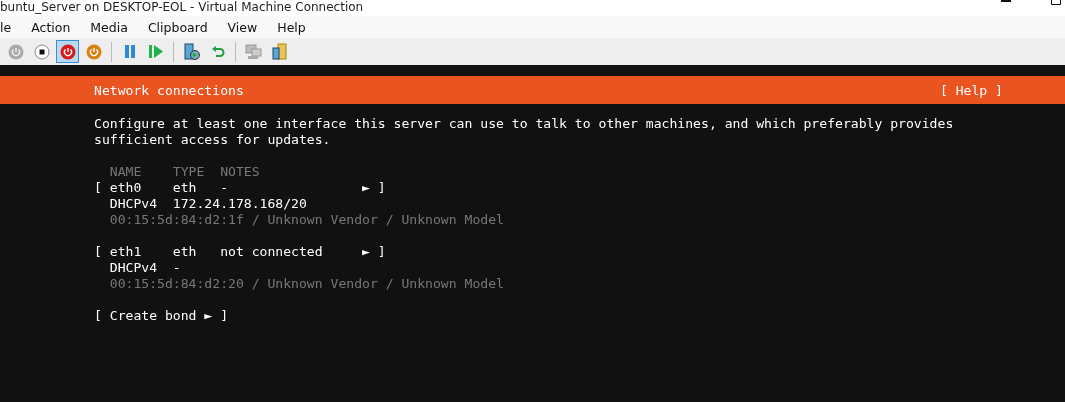 This screenshot has width=1065, height=402. Describe the element at coordinates (41, 51) in the screenshot. I see `stop-icon` at that location.